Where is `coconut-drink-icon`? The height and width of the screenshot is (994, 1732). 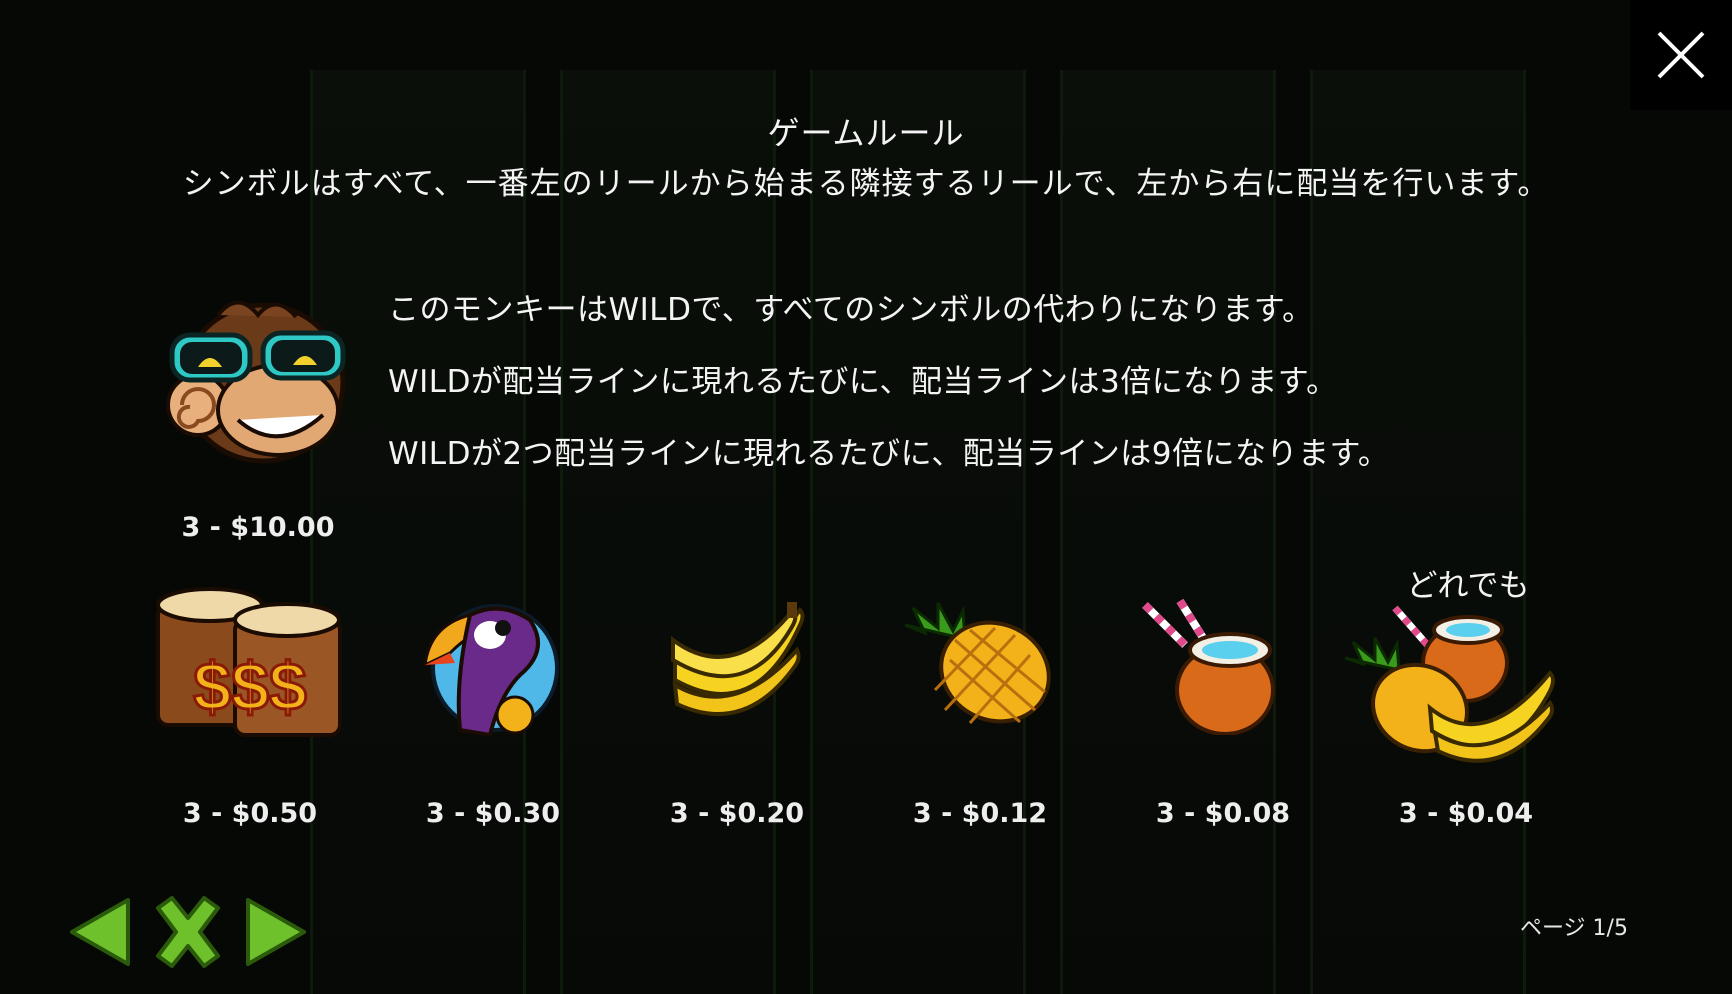 coconut-drink-icon is located at coordinates (1207, 667).